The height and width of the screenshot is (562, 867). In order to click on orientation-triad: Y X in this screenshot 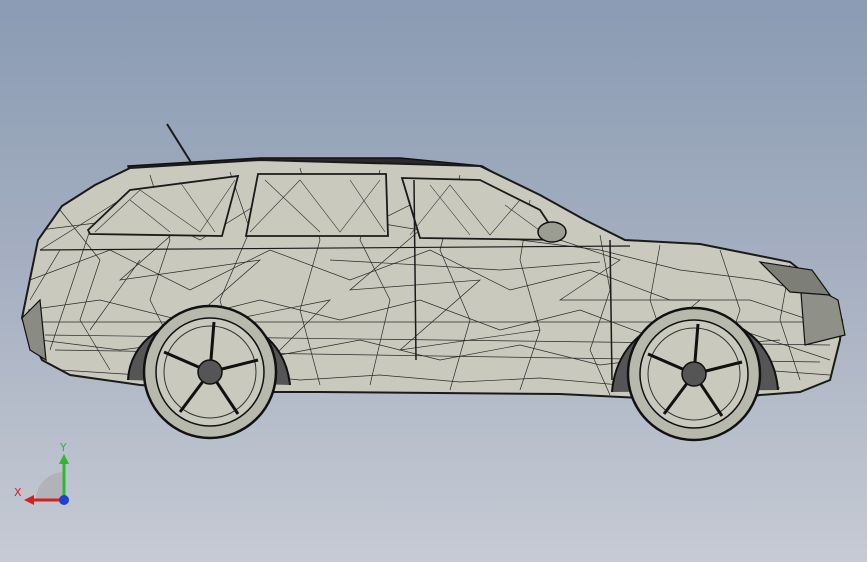, I will do `click(45, 475)`.